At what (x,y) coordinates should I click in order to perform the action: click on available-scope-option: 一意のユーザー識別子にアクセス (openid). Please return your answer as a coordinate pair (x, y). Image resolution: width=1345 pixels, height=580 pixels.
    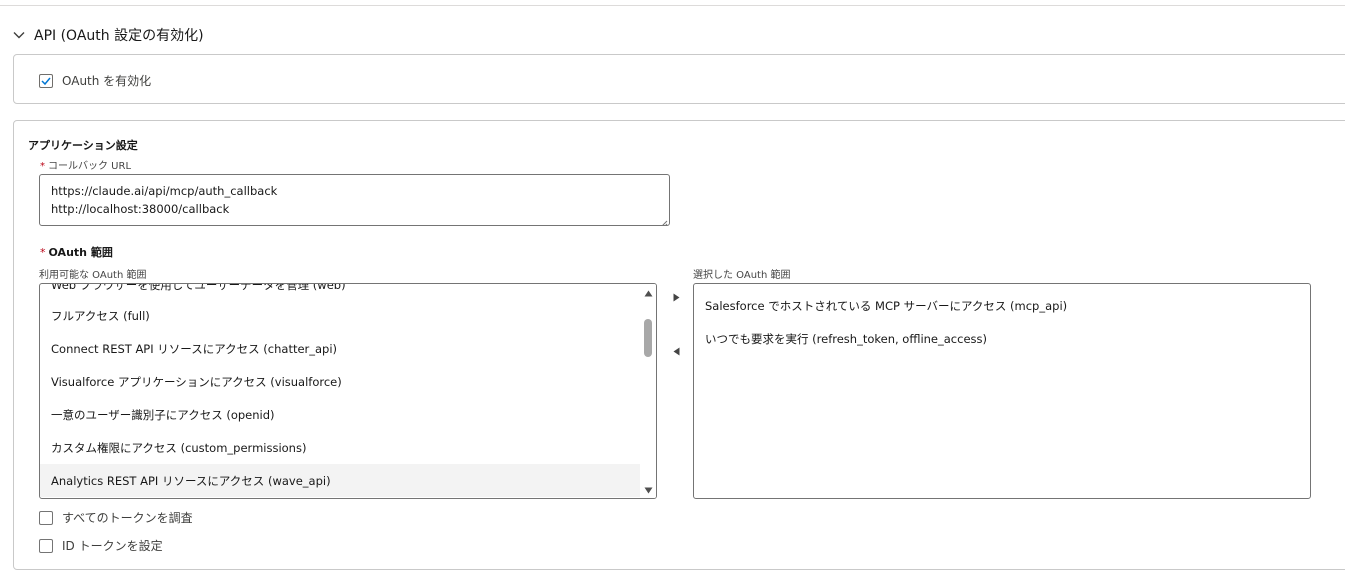
    Looking at the image, I should click on (340, 414).